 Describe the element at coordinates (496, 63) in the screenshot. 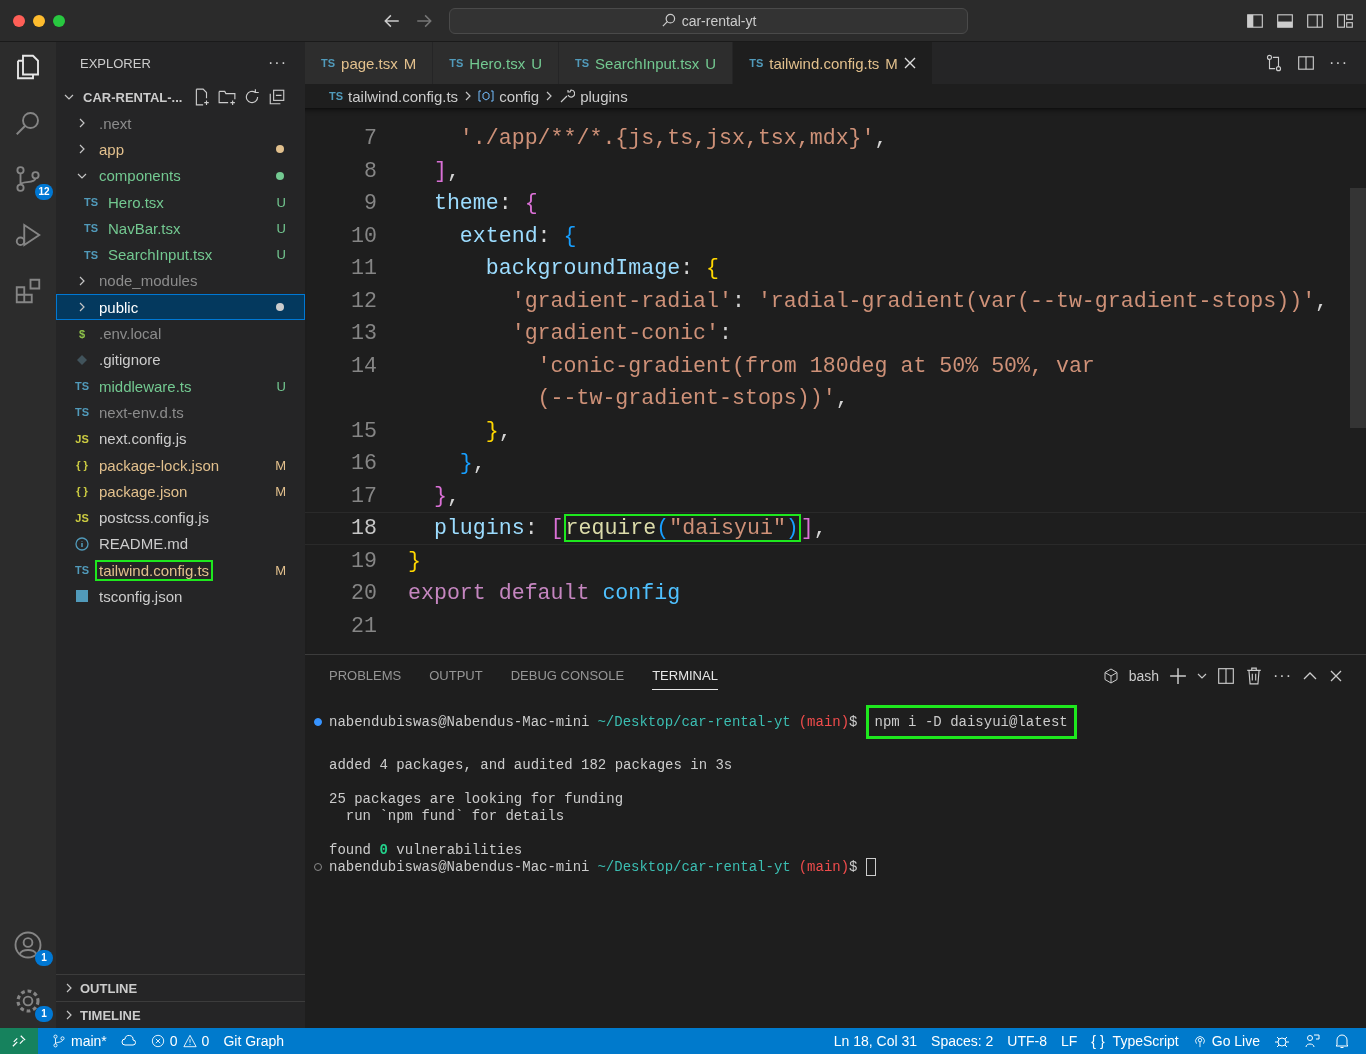

I see `editor-tab: TS Hero.tsx U` at that location.